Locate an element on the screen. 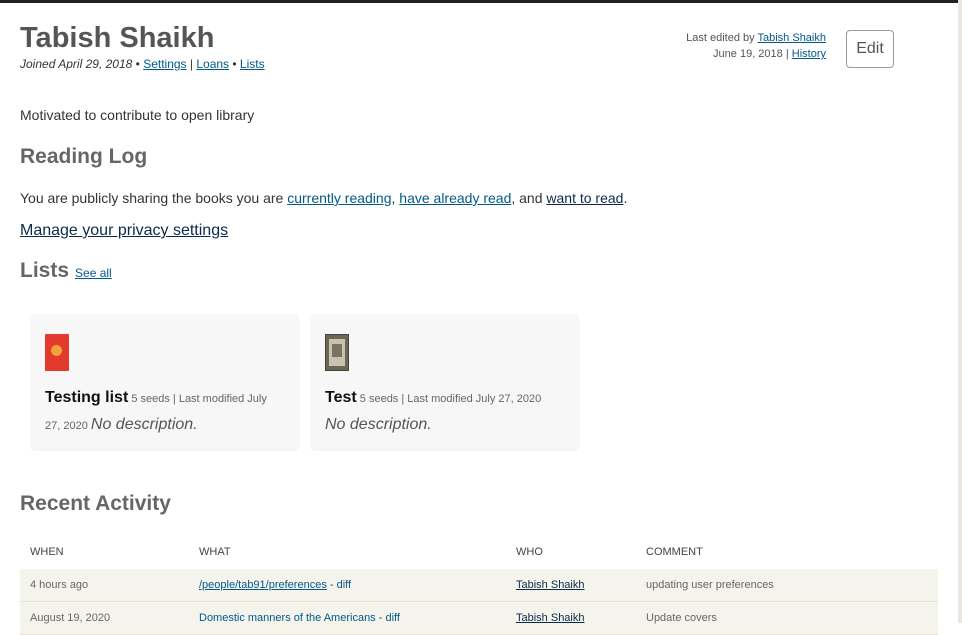  joined-date: Joined April 29, 2018 is located at coordinates (76, 64).